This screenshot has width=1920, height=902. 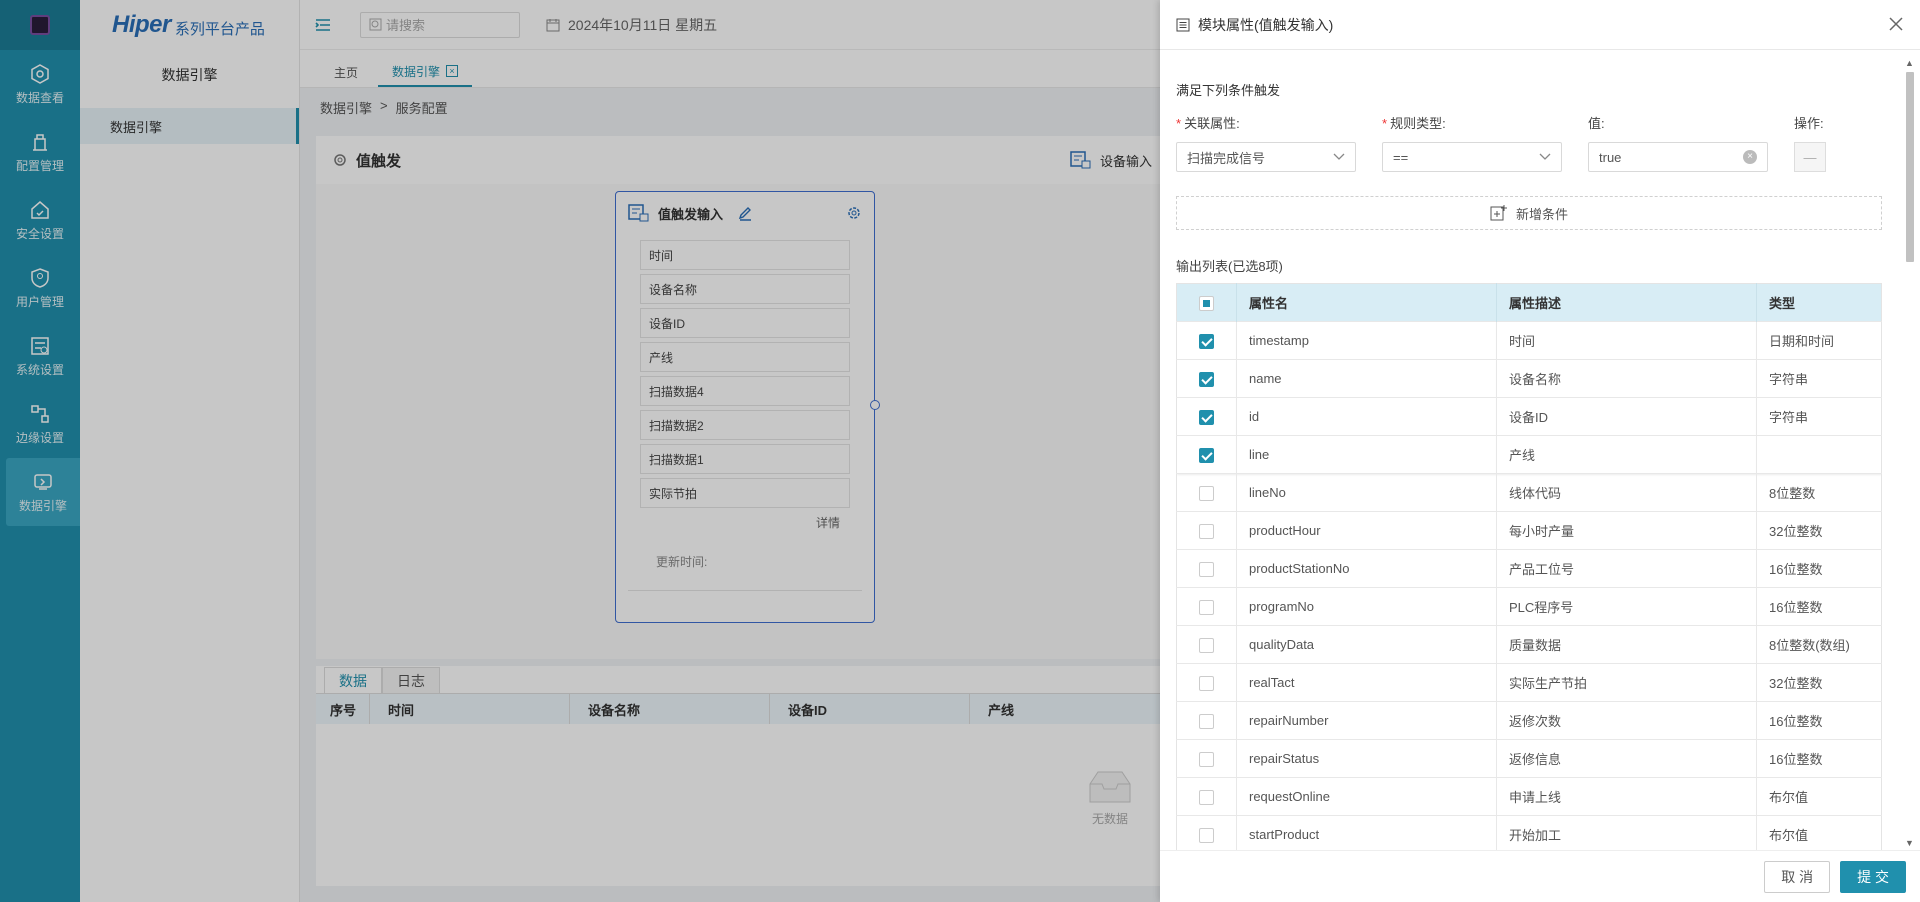 I want to click on submit-button: 提 交, so click(x=1873, y=876).